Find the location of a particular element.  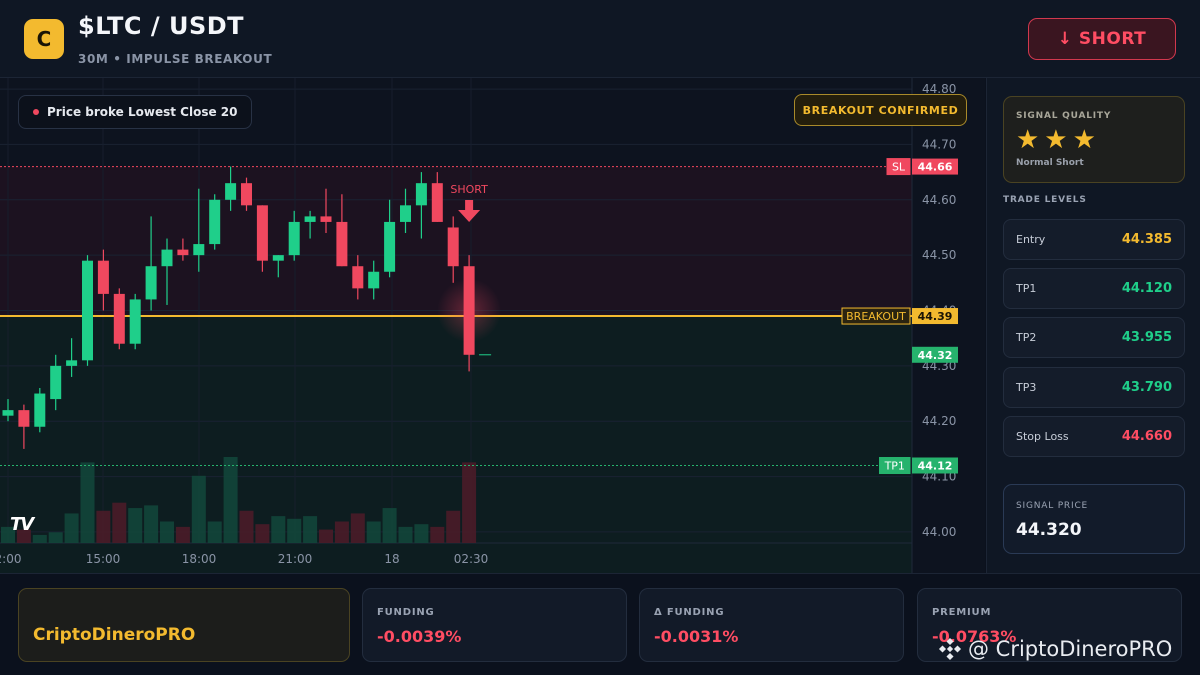

x-tick-label: 15:00 is located at coordinates (103, 559).